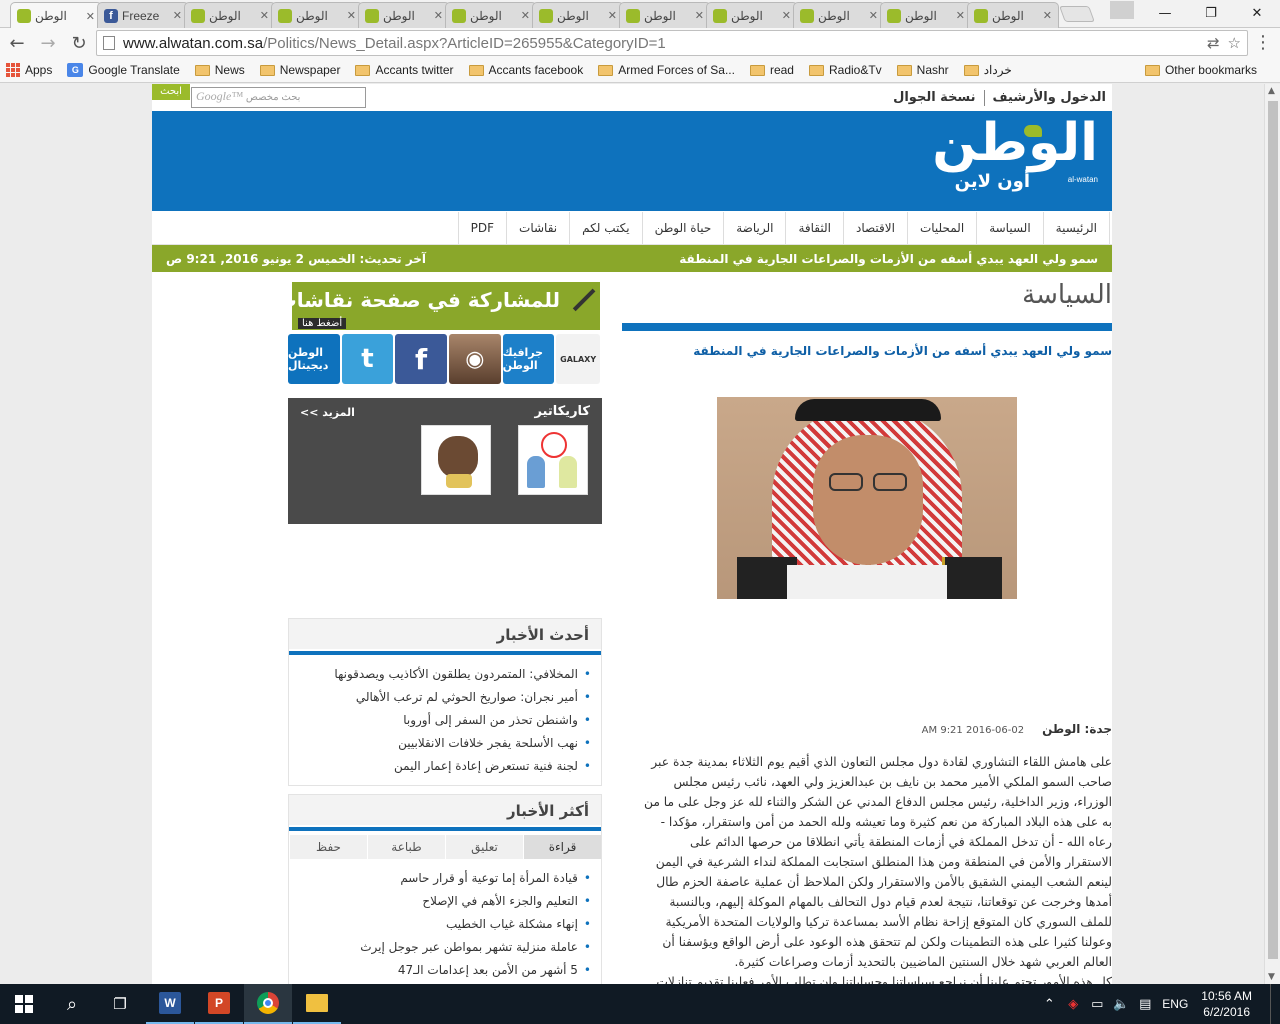 This screenshot has height=1024, width=1280. I want to click on back-button: ←, so click(17, 43).